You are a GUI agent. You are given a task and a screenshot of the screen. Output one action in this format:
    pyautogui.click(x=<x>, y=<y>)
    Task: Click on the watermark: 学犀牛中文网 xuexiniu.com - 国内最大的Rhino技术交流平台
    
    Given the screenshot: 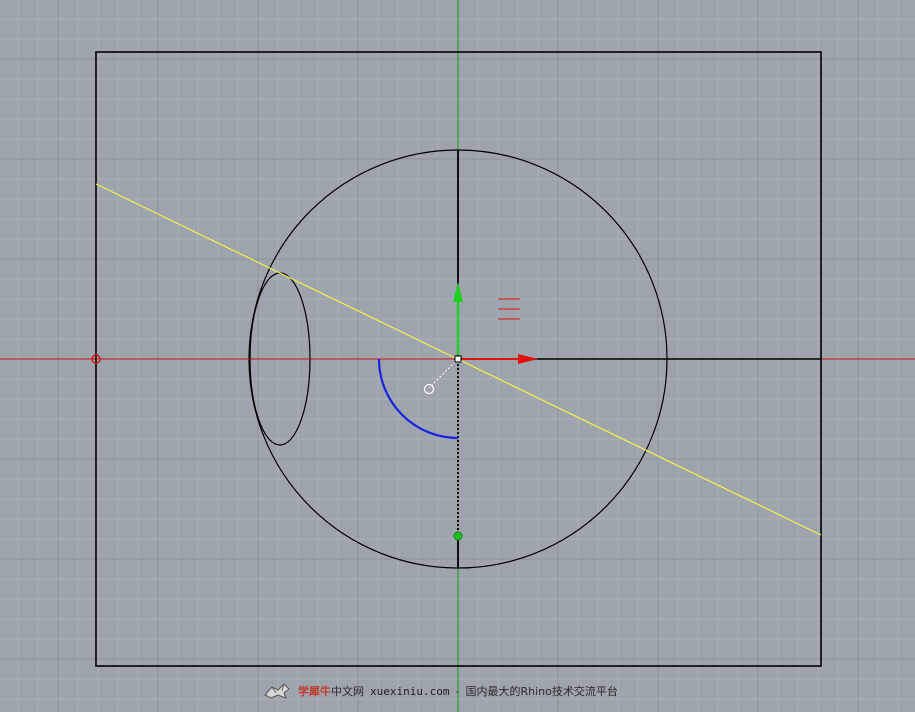 What is the action you would take?
    pyautogui.click(x=440, y=691)
    